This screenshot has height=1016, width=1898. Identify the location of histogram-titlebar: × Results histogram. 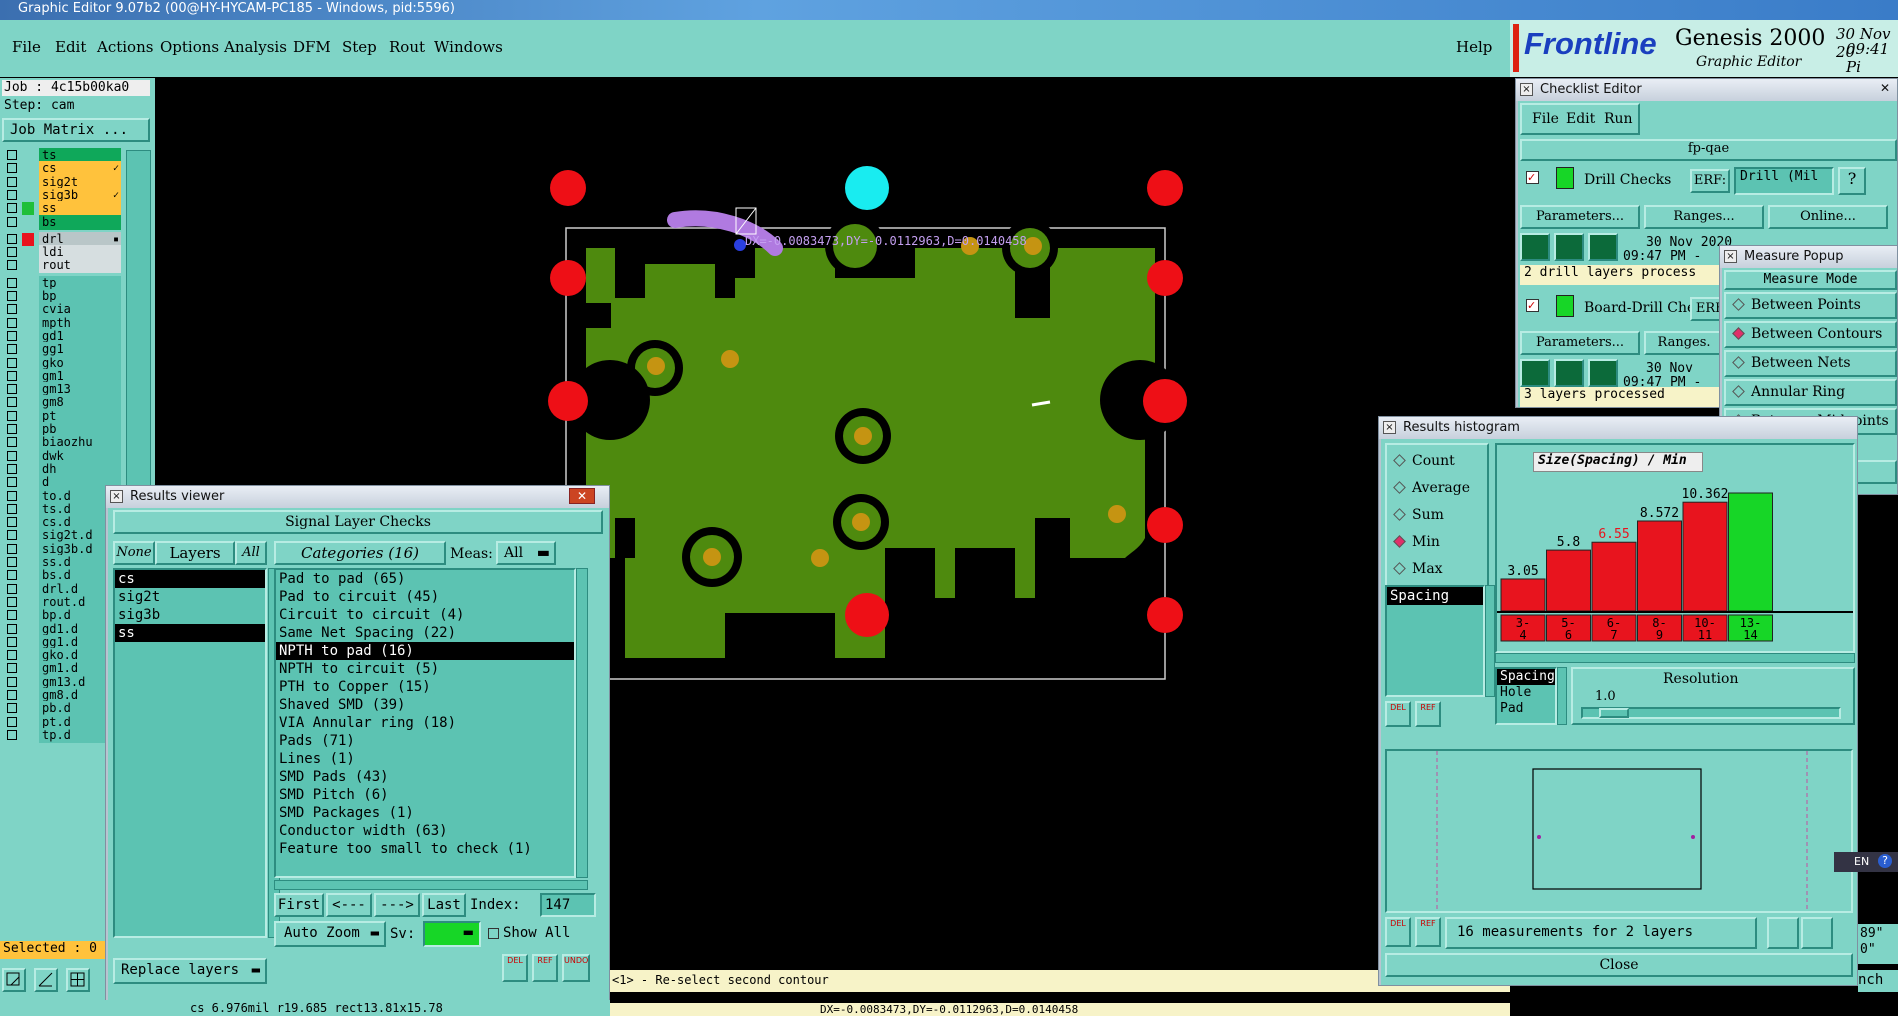
(1618, 428).